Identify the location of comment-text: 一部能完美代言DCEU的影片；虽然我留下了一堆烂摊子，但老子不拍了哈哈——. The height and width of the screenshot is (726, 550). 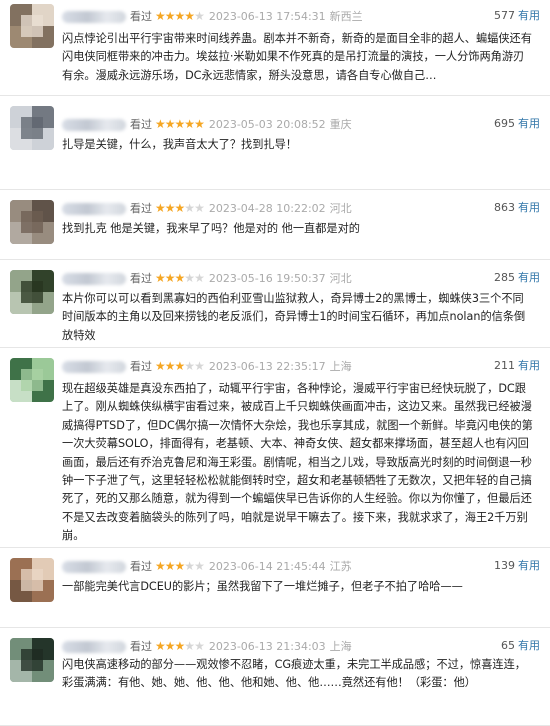
(262, 586).